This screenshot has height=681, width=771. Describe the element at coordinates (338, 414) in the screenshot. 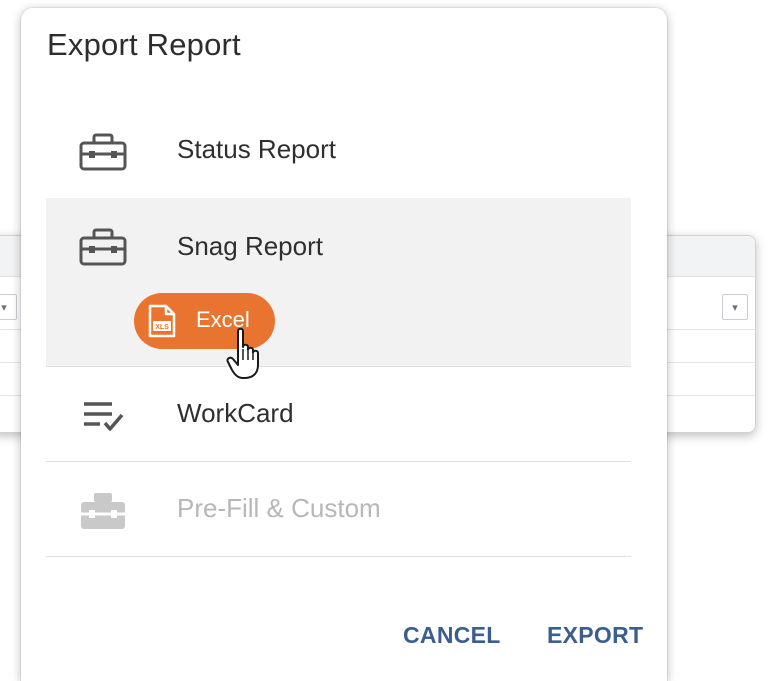

I see `report-option-workcard: WorkCard` at that location.